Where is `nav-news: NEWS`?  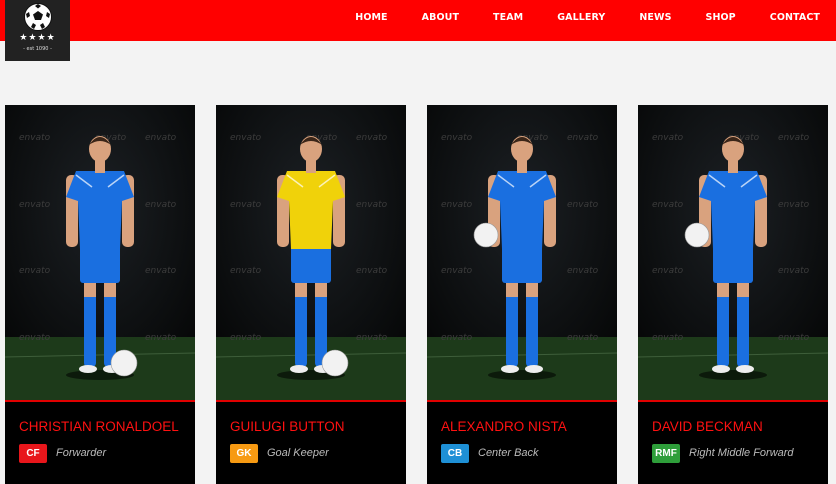 nav-news: NEWS is located at coordinates (655, 17).